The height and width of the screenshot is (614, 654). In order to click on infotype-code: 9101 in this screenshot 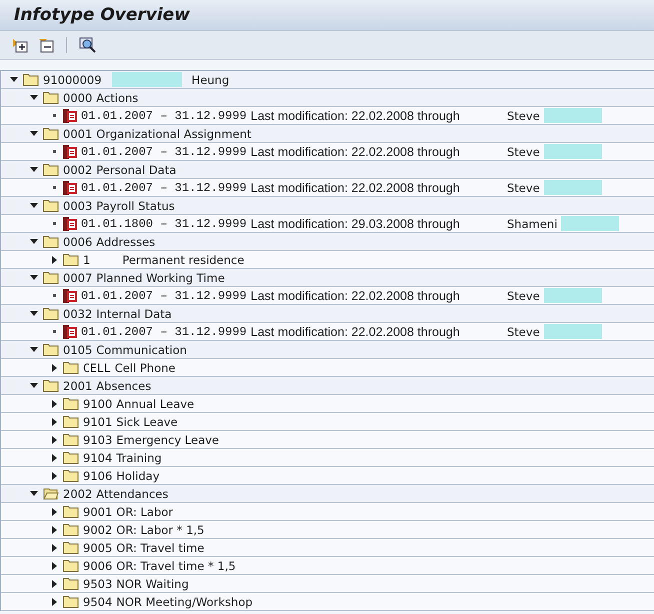, I will do `click(97, 421)`.